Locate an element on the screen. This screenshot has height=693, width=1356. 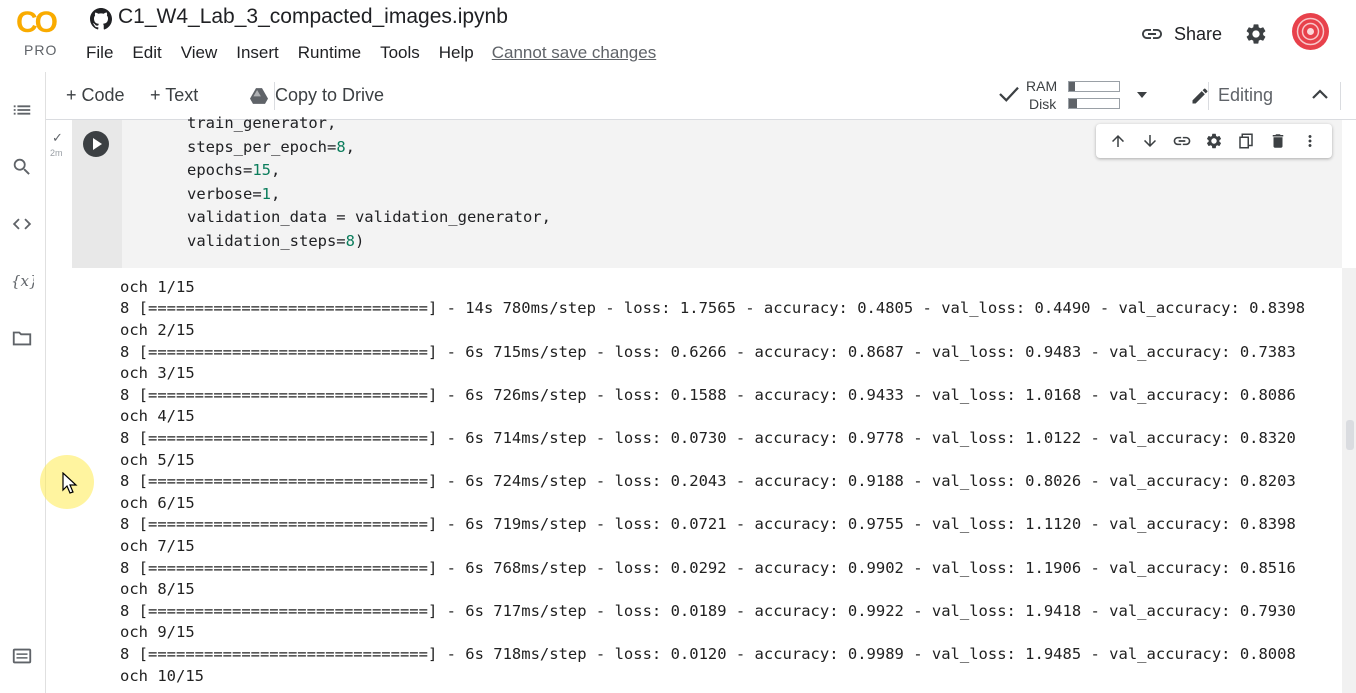
mirror-cell-icon is located at coordinates (1246, 141).